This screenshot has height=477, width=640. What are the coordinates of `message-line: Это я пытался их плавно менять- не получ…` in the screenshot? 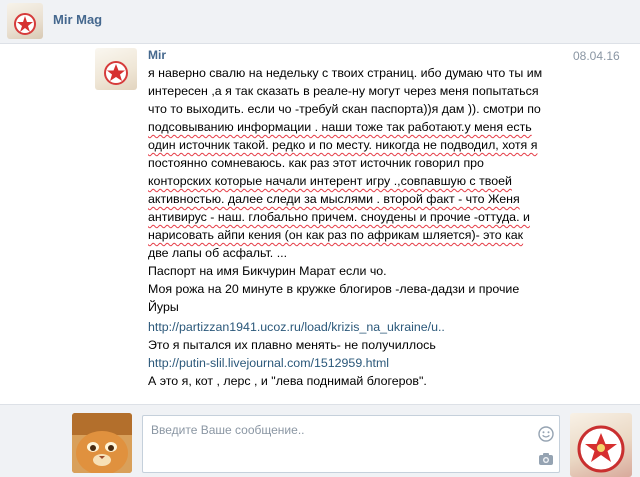 It's located at (292, 345).